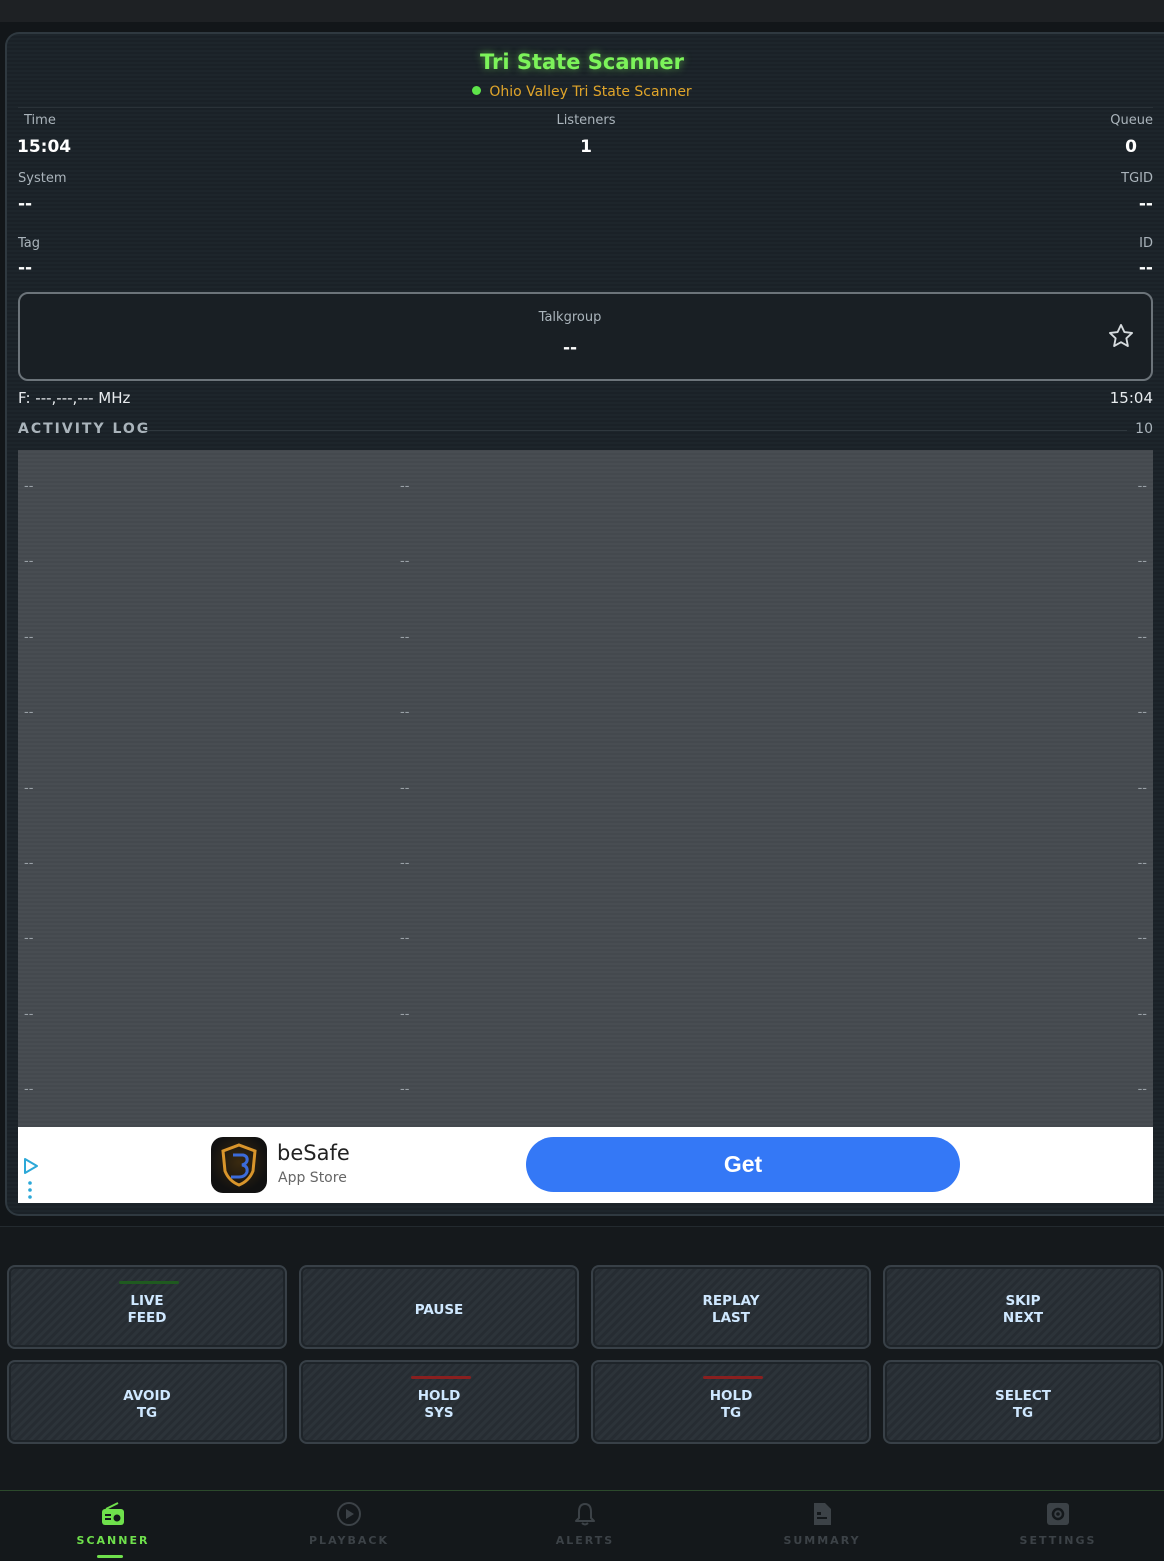 The height and width of the screenshot is (1561, 1164). I want to click on talkgroup-box: Talkgroup --, so click(585, 336).